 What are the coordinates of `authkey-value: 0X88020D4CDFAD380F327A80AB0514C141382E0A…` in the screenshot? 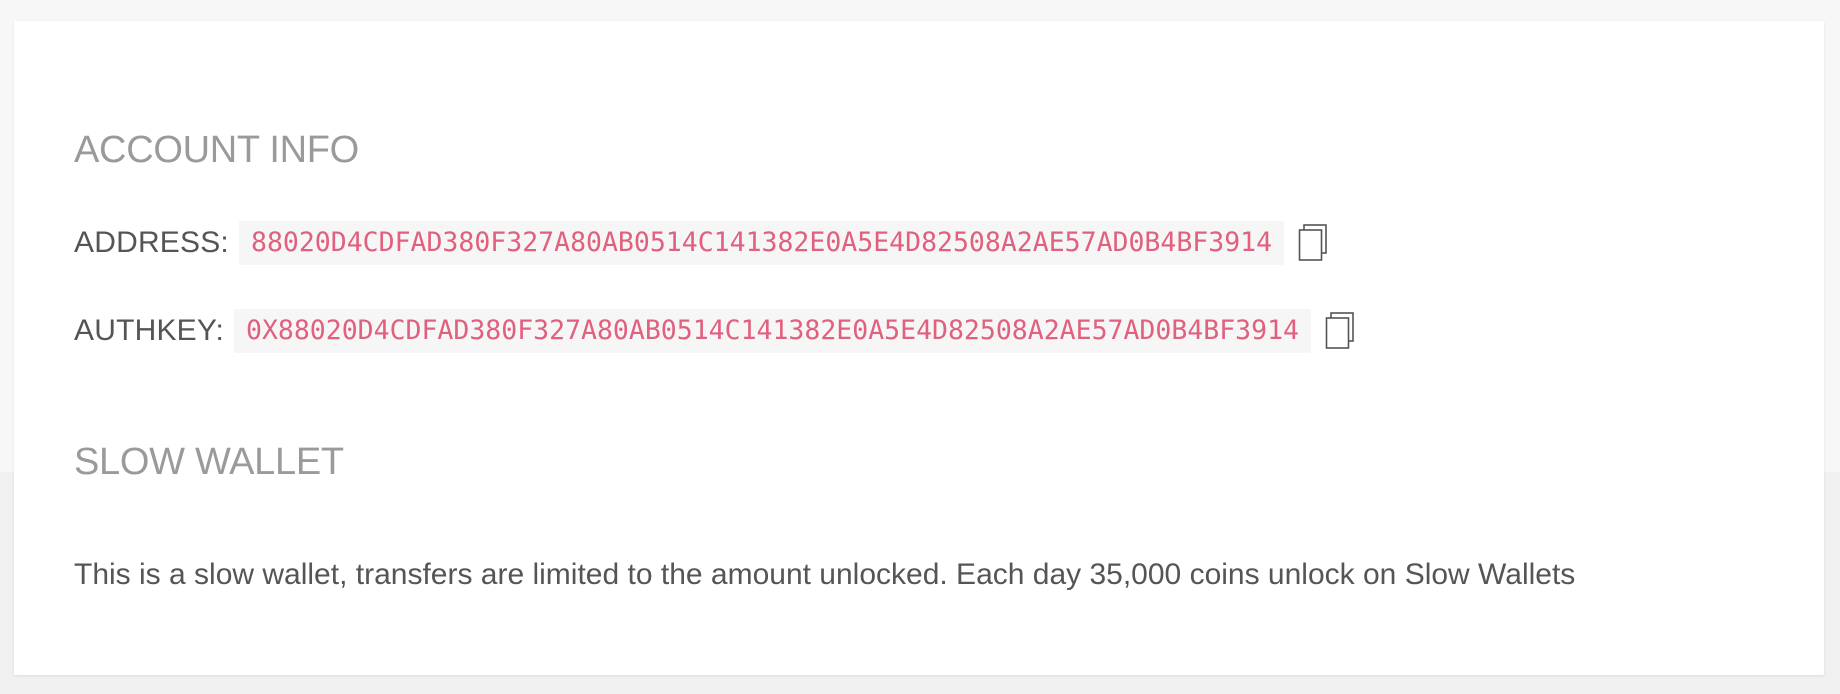 It's located at (772, 331).